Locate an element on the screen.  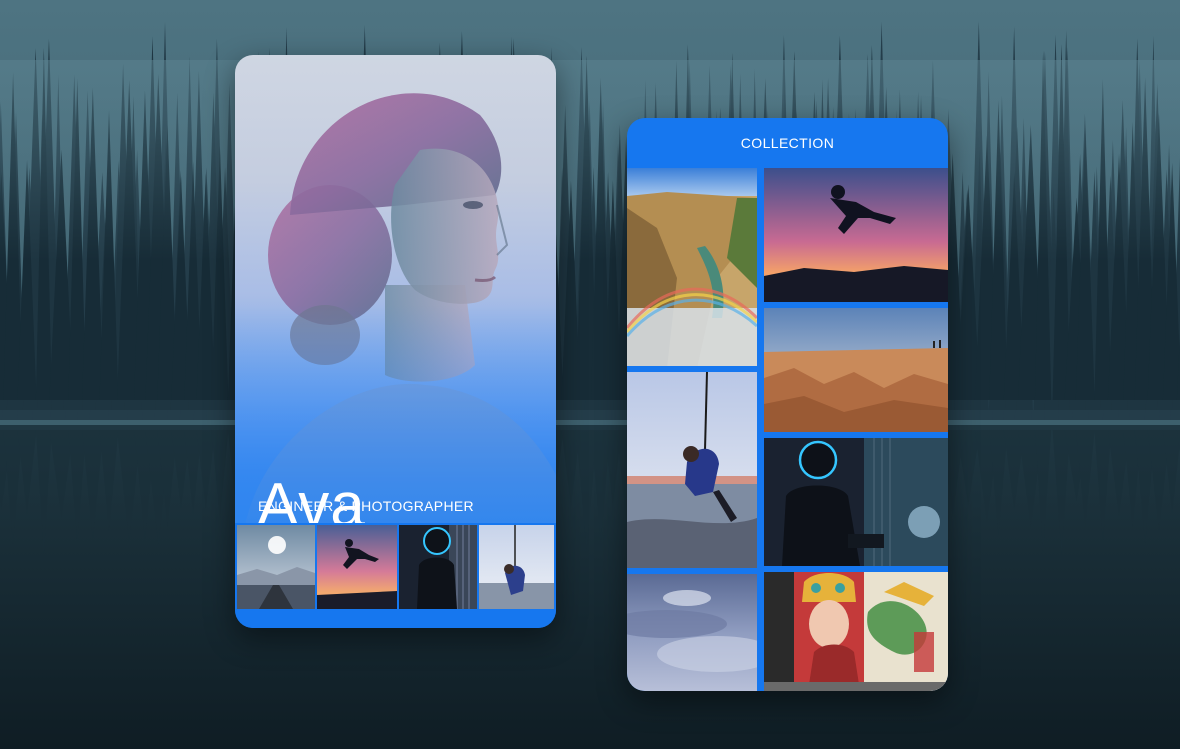
collection-photo-jump is located at coordinates (856, 235).